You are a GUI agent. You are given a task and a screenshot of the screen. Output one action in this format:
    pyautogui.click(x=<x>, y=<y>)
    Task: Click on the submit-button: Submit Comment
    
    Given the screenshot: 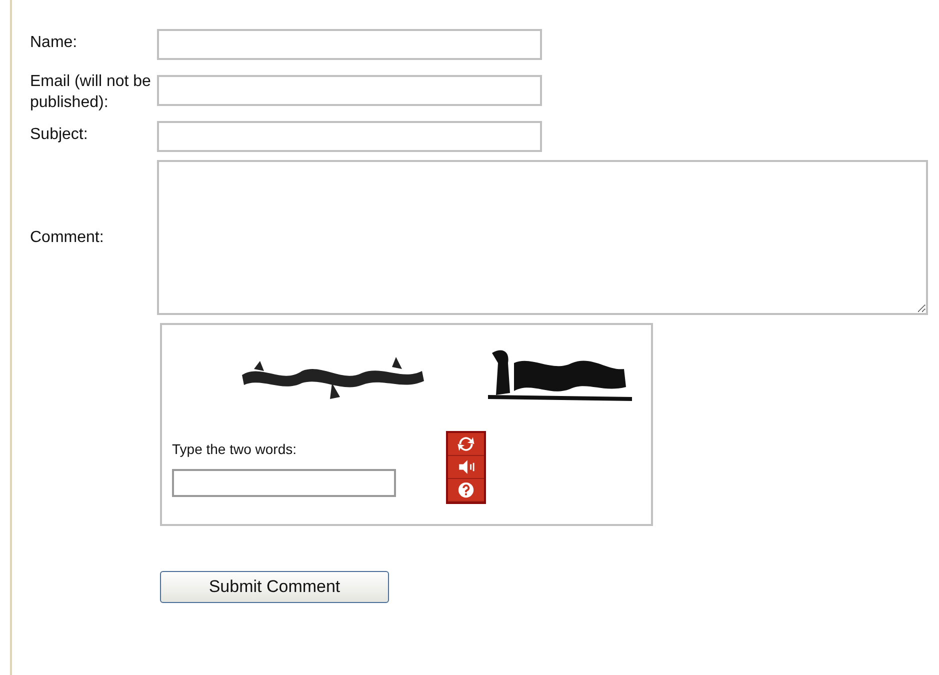 What is the action you would take?
    pyautogui.click(x=274, y=587)
    